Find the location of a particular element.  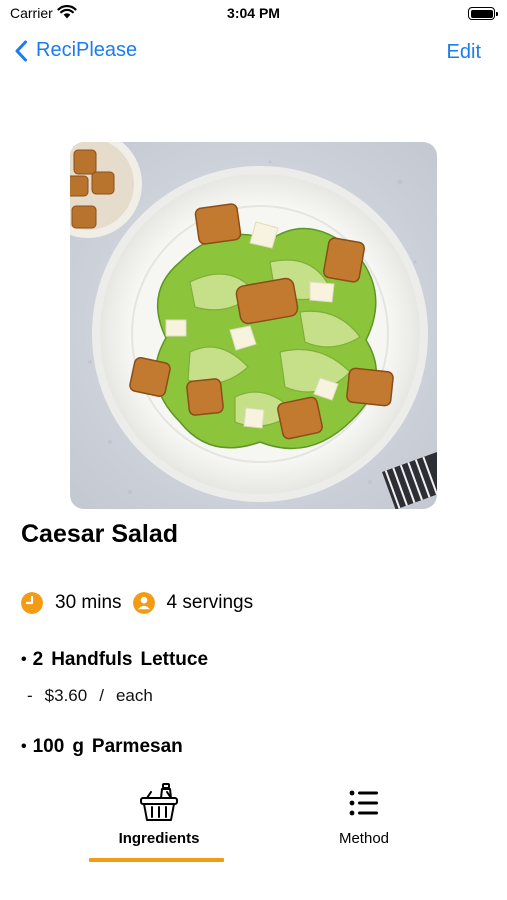

back-button: ReciPlease is located at coordinates (75, 50).